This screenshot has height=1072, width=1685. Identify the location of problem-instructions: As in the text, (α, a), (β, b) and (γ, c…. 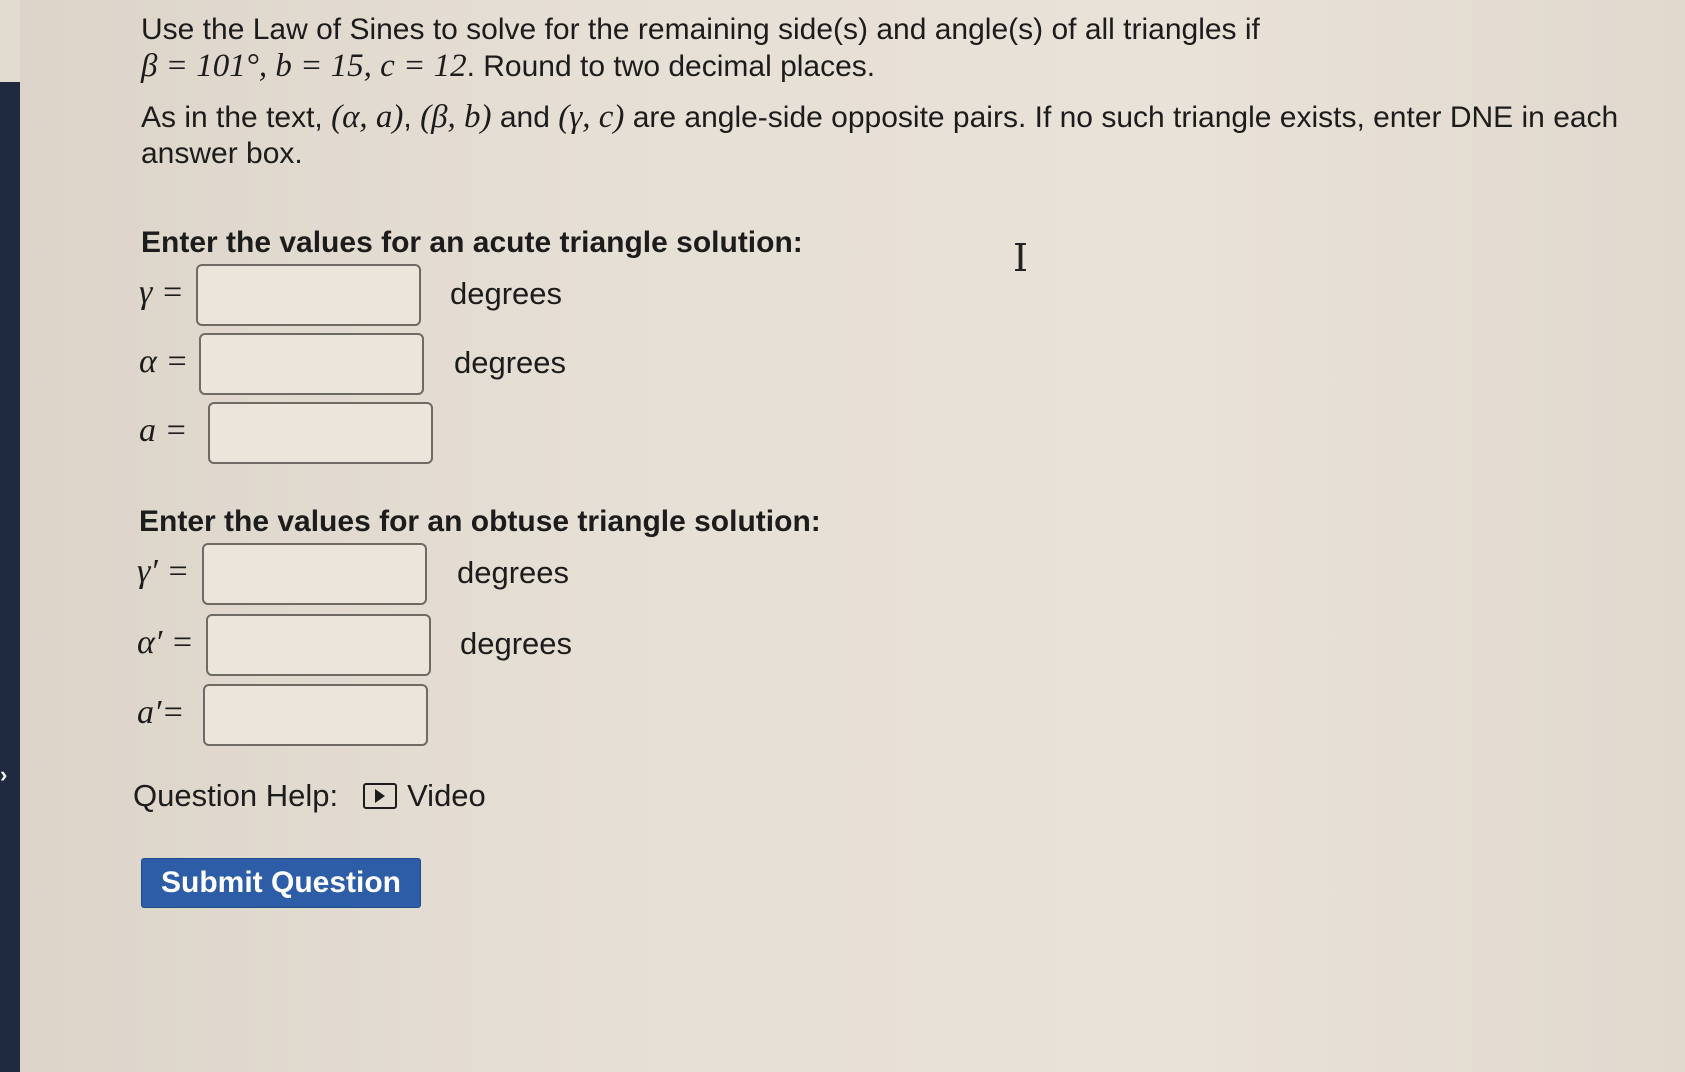
(891, 135).